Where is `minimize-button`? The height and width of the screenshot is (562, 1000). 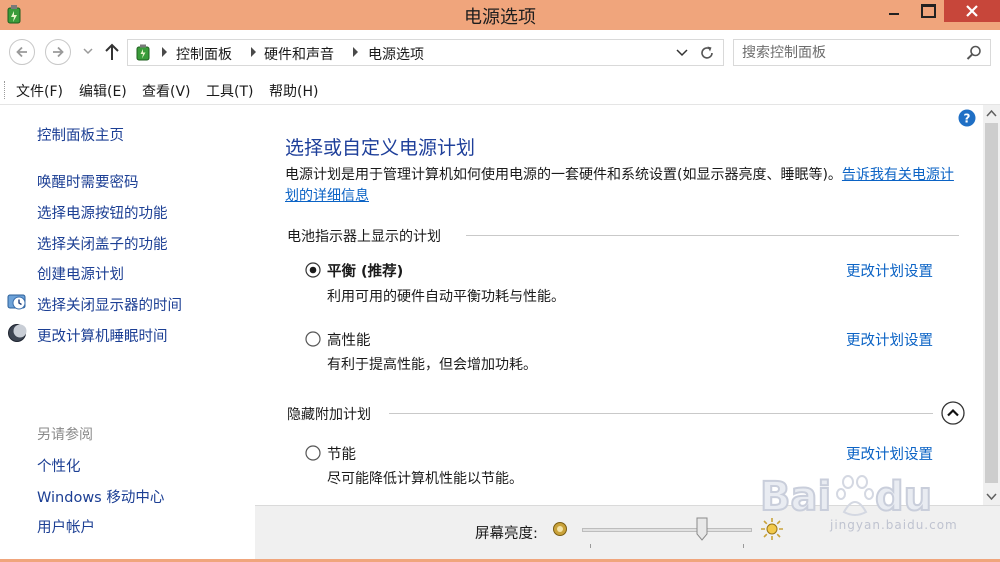
minimize-button is located at coordinates (894, 11).